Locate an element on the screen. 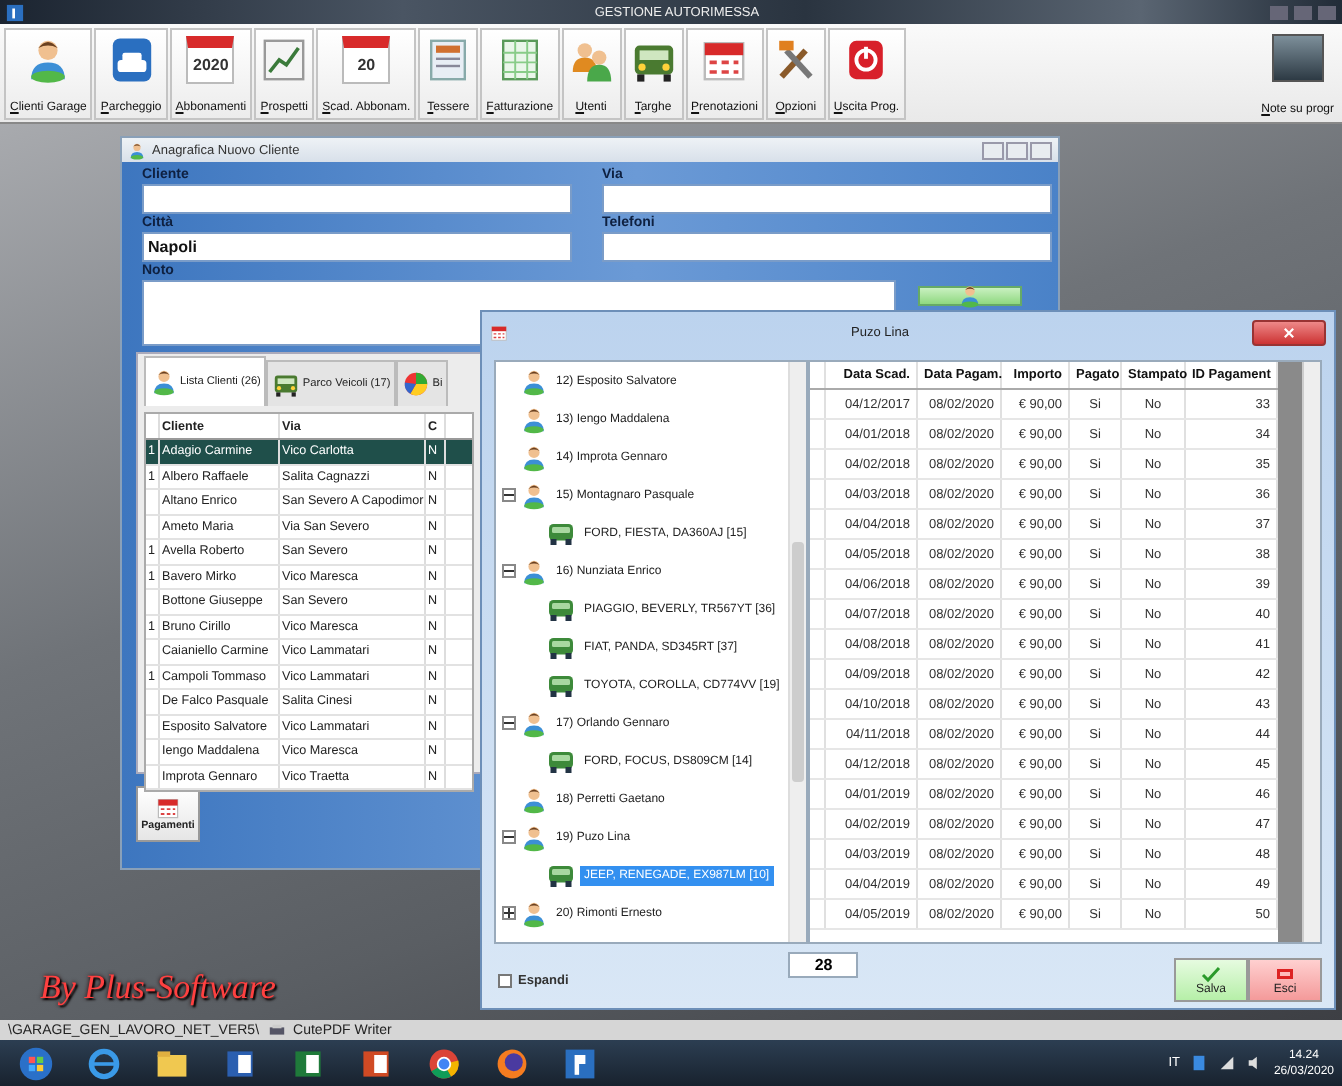  image-thumbnail is located at coordinates (1297, 57).